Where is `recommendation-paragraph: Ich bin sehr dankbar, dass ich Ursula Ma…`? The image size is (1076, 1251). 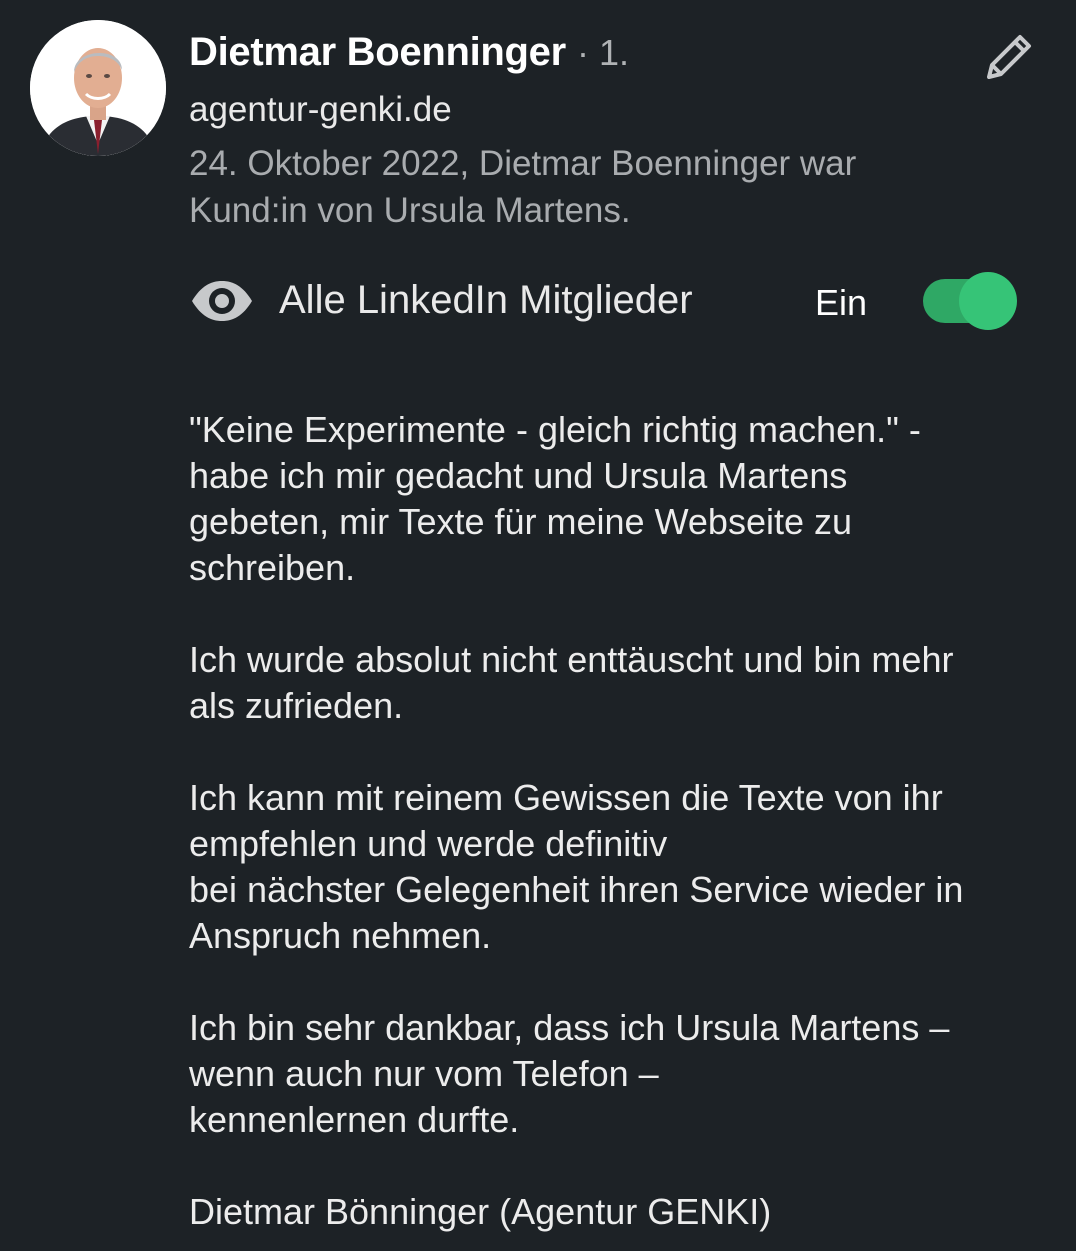
recommendation-paragraph: Ich bin sehr dankbar, dass ich Ursula Ma… is located at coordinates (619, 1074).